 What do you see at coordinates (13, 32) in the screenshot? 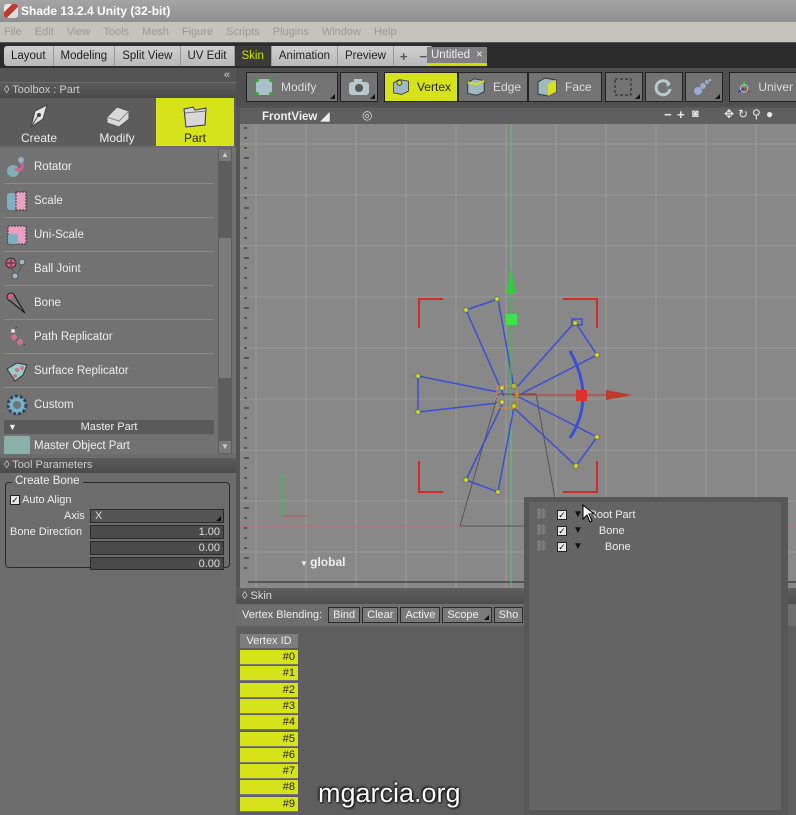
I see `menu-file: File` at bounding box center [13, 32].